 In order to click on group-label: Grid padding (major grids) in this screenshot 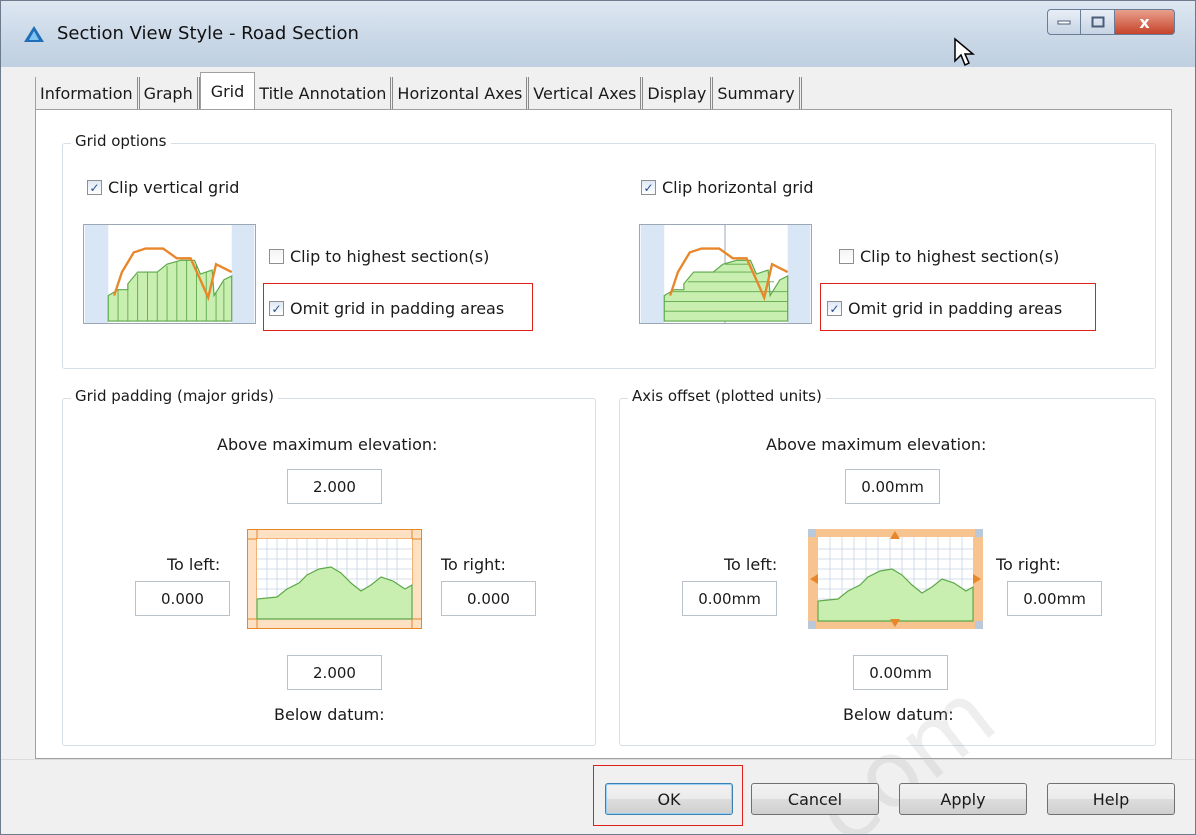, I will do `click(174, 396)`.